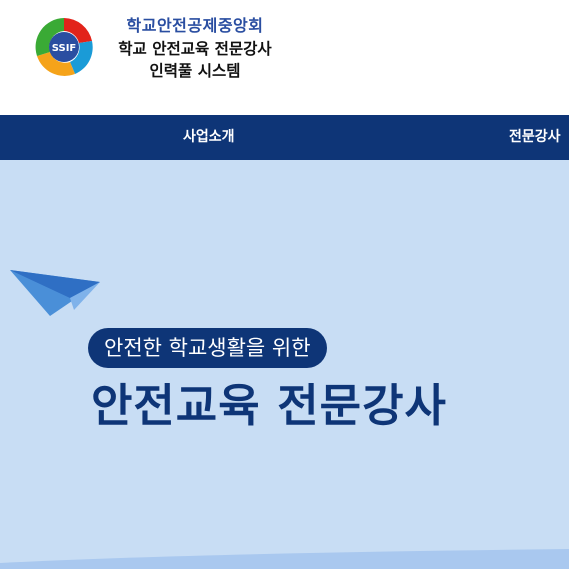 Image resolution: width=569 pixels, height=569 pixels. I want to click on nav-item-business-intro: 사업소개, so click(209, 137).